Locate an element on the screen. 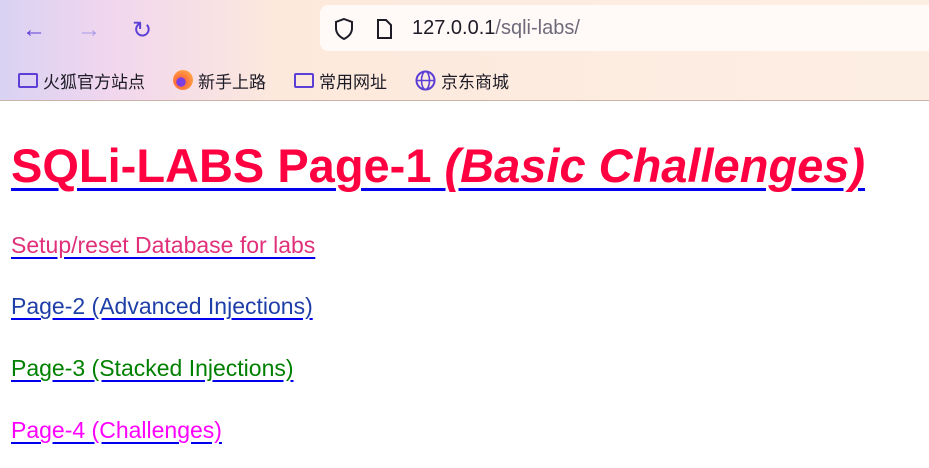  bookmark-label: 京东商城 is located at coordinates (475, 82).